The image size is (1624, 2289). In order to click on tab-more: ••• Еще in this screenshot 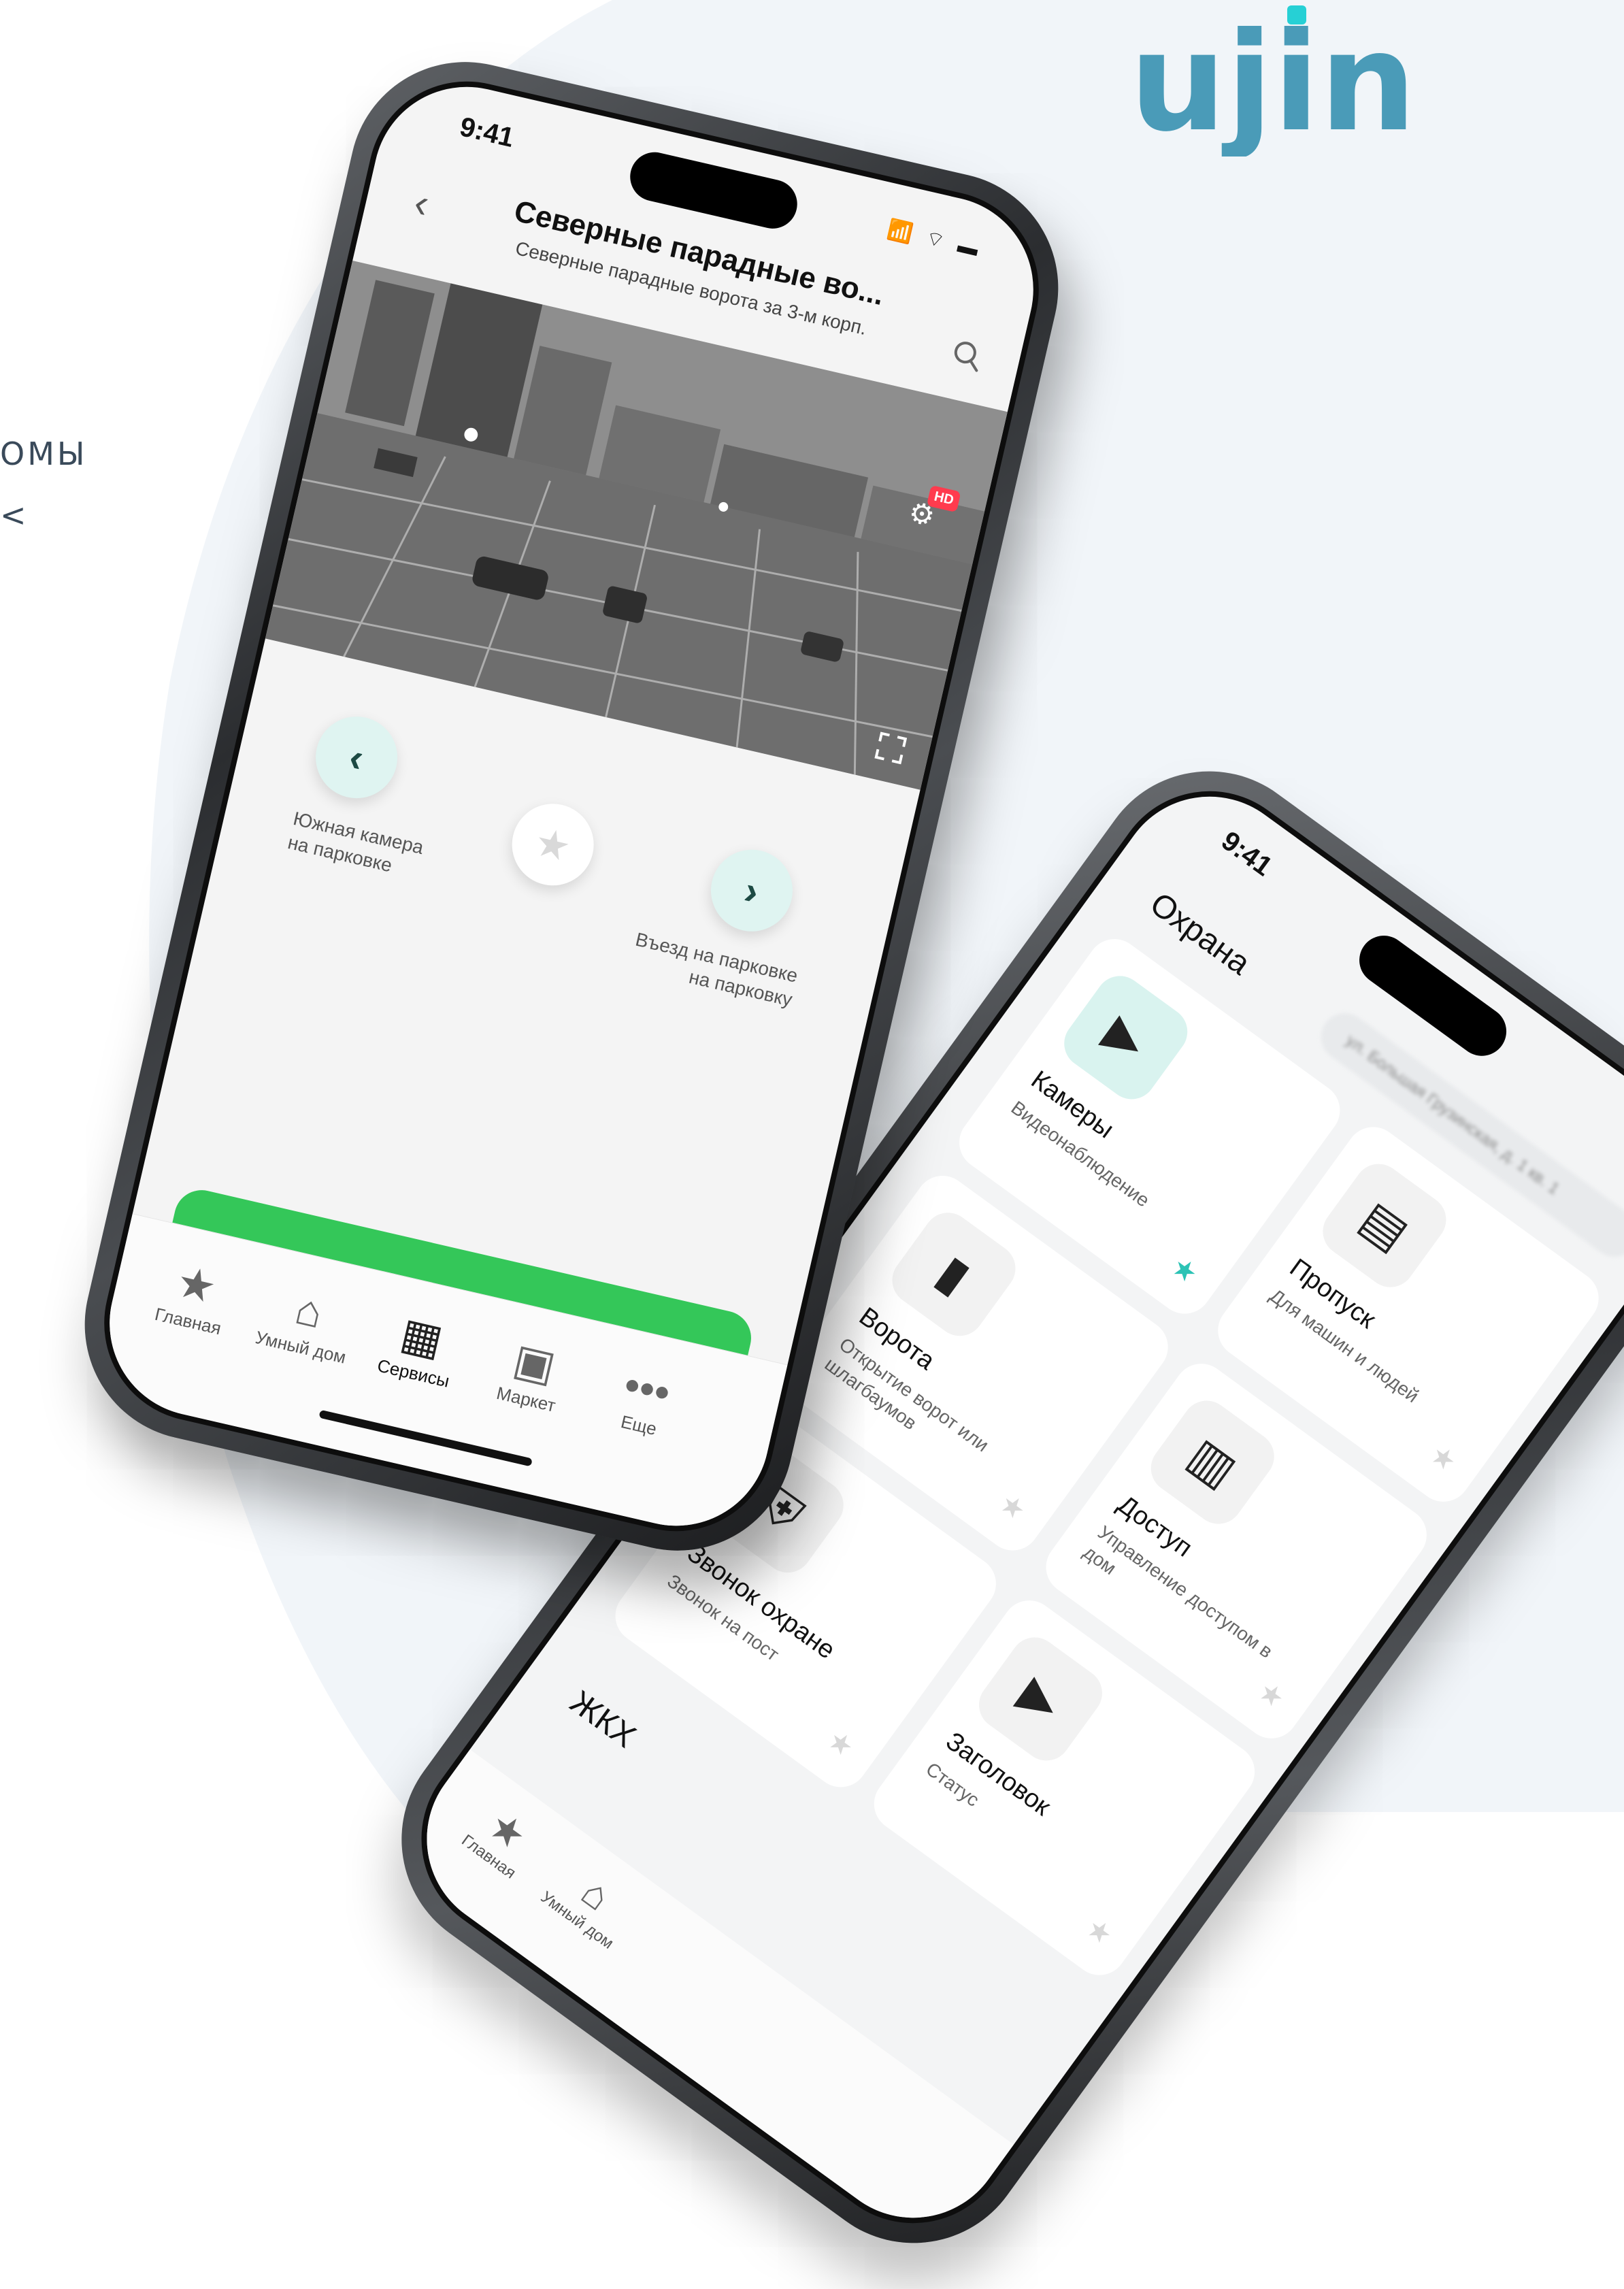, I will do `click(645, 1399)`.